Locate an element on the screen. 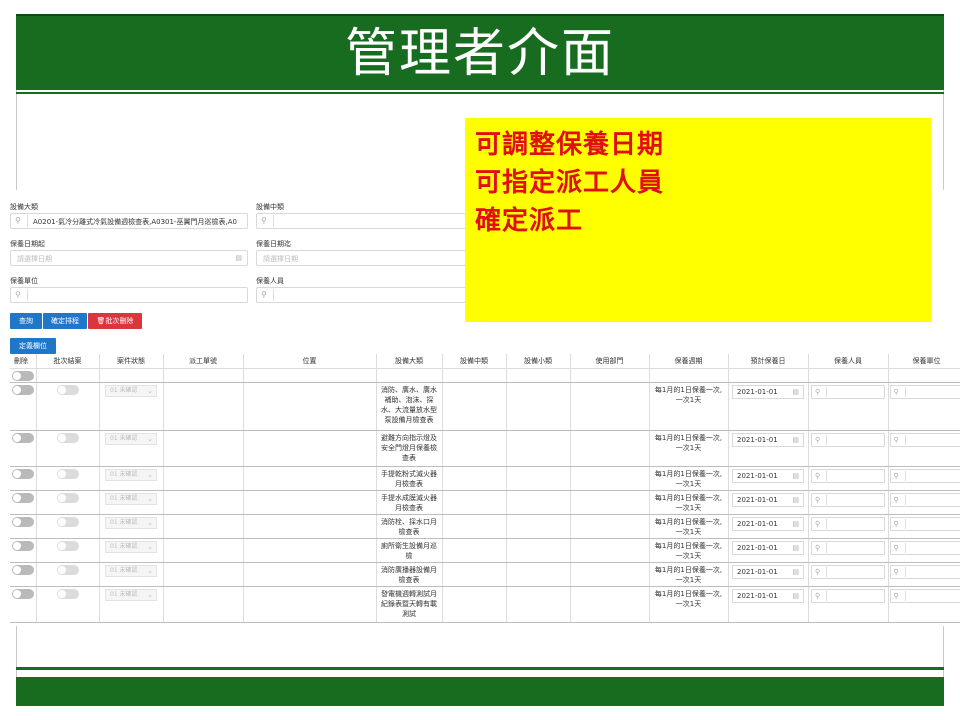 This screenshot has height=720, width=960. select-all-toggle is located at coordinates (23, 375).